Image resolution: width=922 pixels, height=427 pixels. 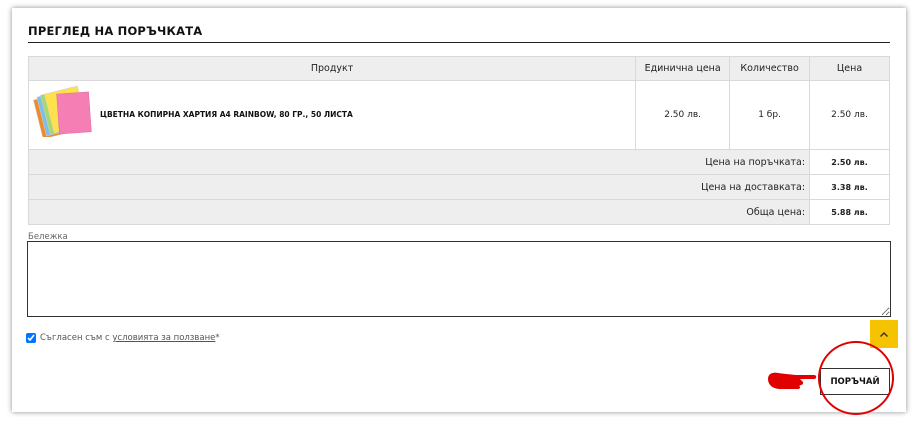 What do you see at coordinates (683, 115) in the screenshot?
I see `unit-price-cell: 2.50 лв.` at bounding box center [683, 115].